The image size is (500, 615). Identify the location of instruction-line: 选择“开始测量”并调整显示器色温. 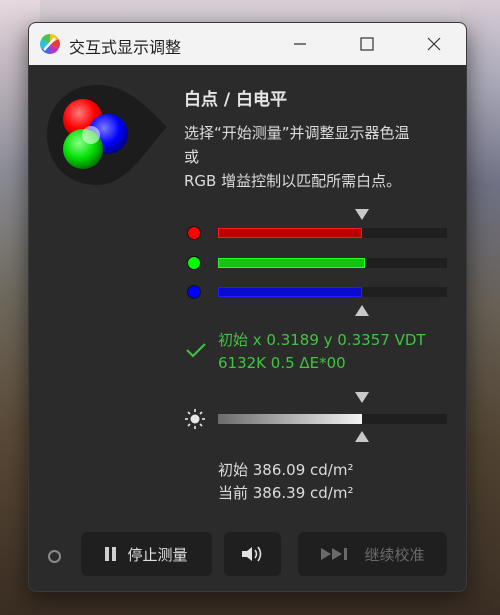
(297, 133).